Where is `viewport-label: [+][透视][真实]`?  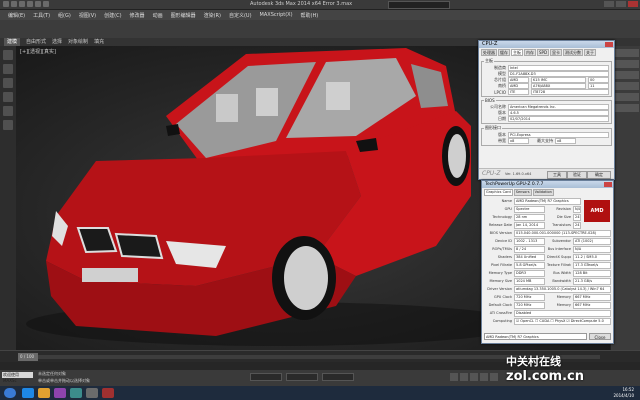
viewport-label: [+][透视][真实] is located at coordinates (38, 51).